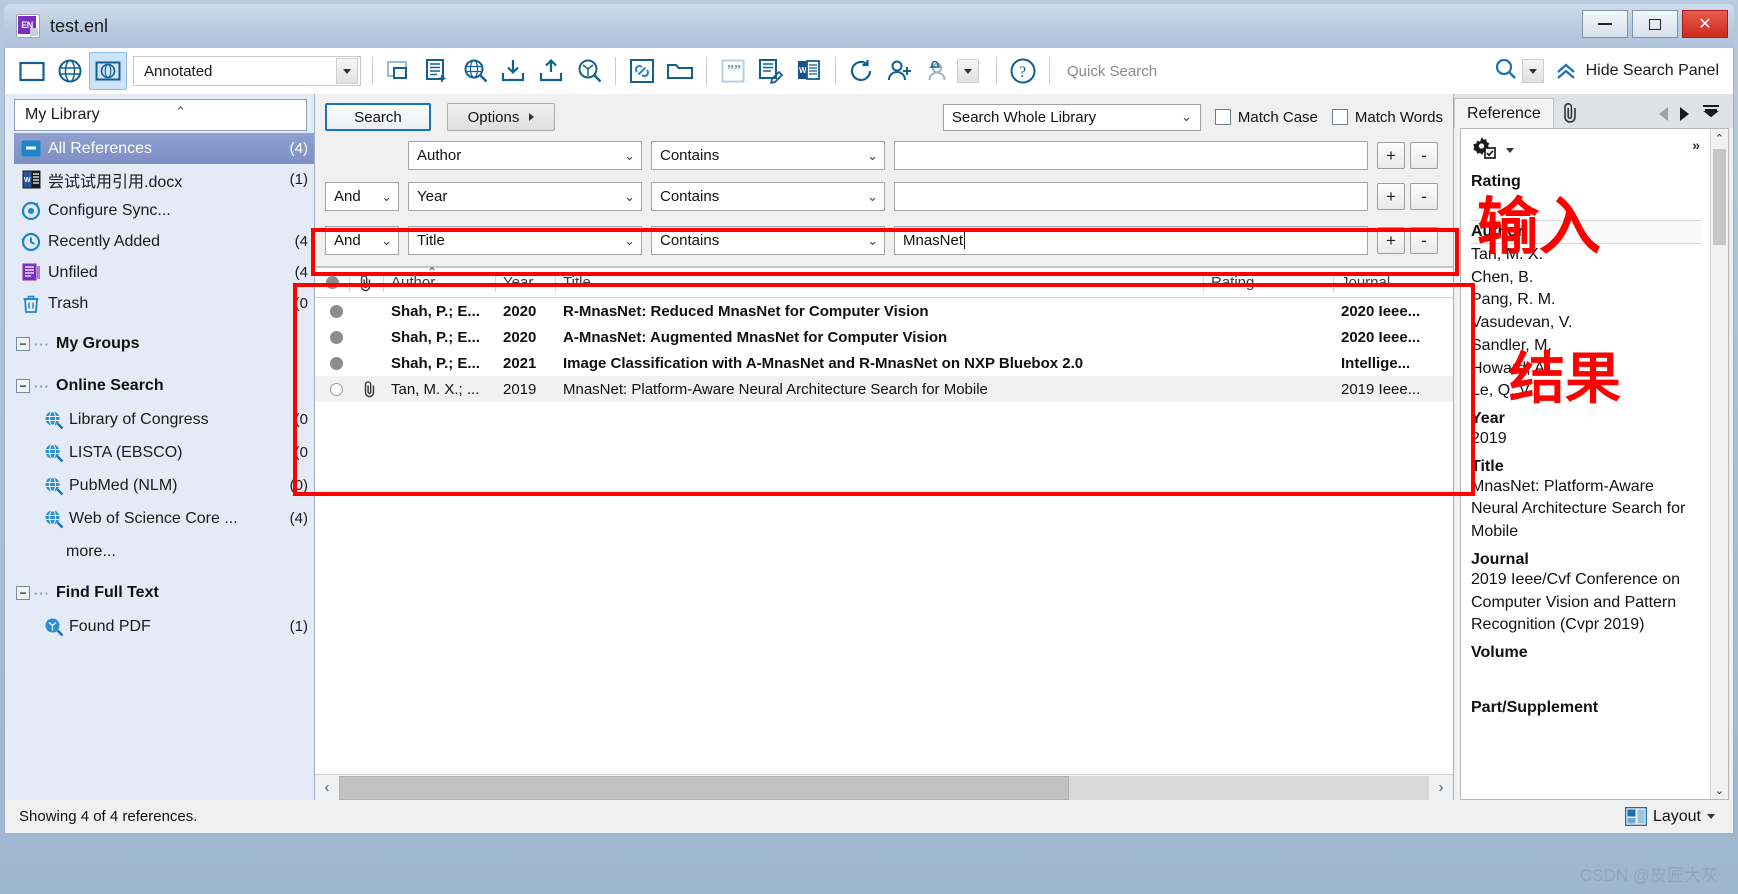  Describe the element at coordinates (525, 282) in the screenshot. I see `column-header-year: Year` at that location.